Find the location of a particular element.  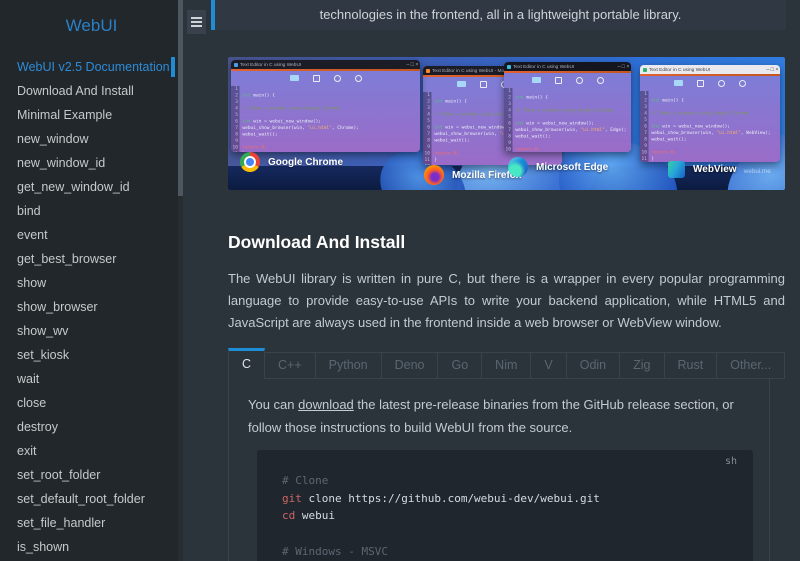

code-line: cd webui is located at coordinates (509, 516).